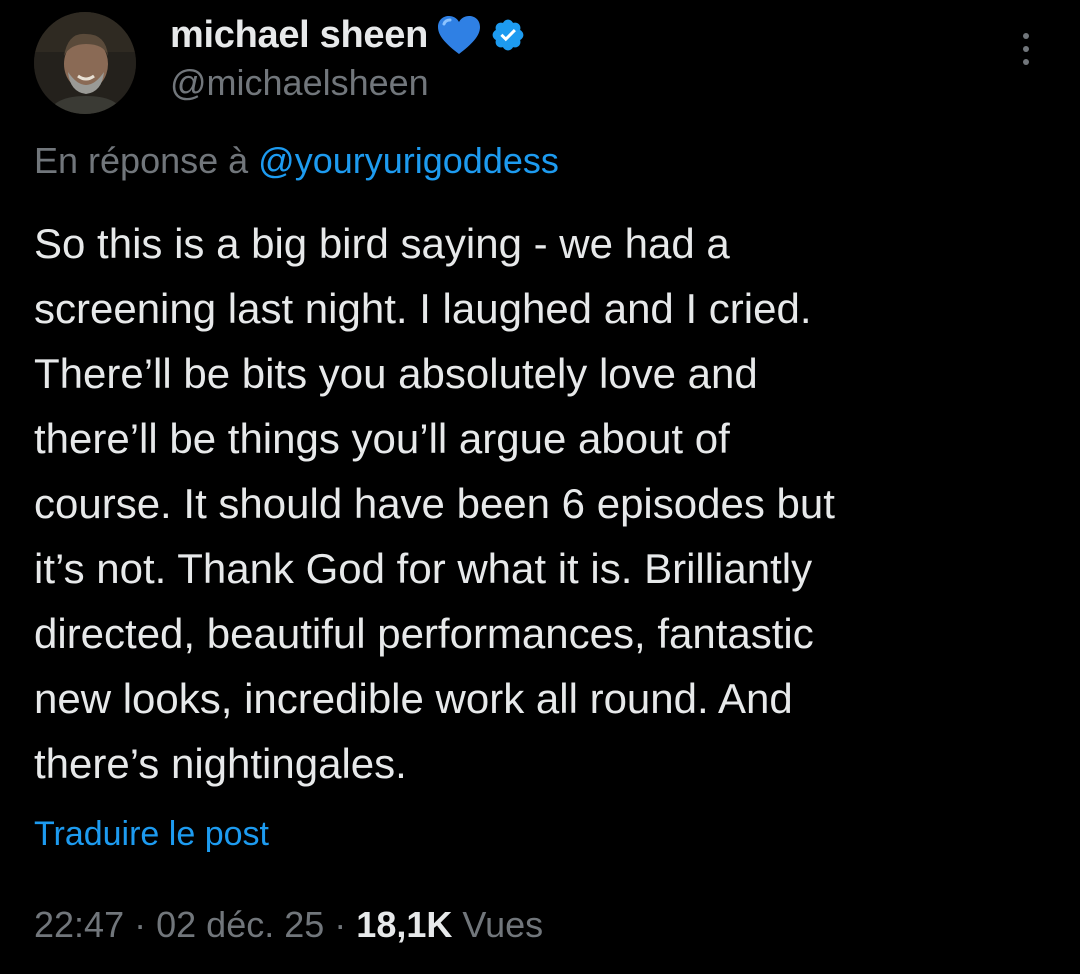 The height and width of the screenshot is (974, 1080). Describe the element at coordinates (396, 373) in the screenshot. I see `tweet-text-line: There’ll be bits you absolutely love and` at that location.